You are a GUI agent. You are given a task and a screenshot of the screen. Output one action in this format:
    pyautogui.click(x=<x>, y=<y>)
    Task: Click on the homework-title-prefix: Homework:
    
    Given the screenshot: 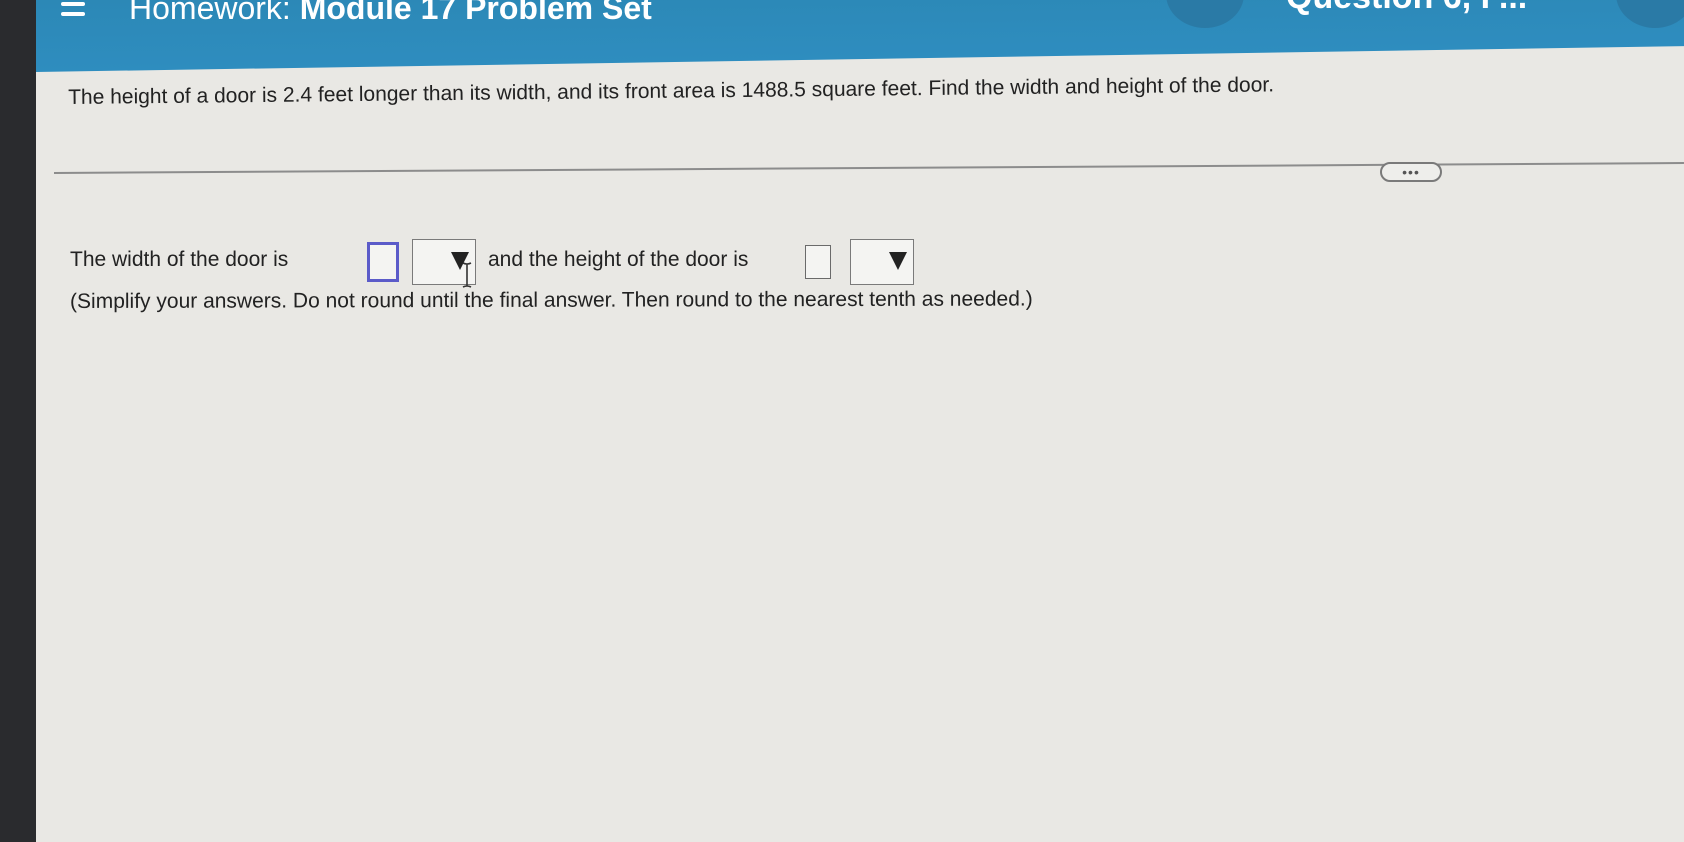 What is the action you would take?
    pyautogui.click(x=210, y=13)
    